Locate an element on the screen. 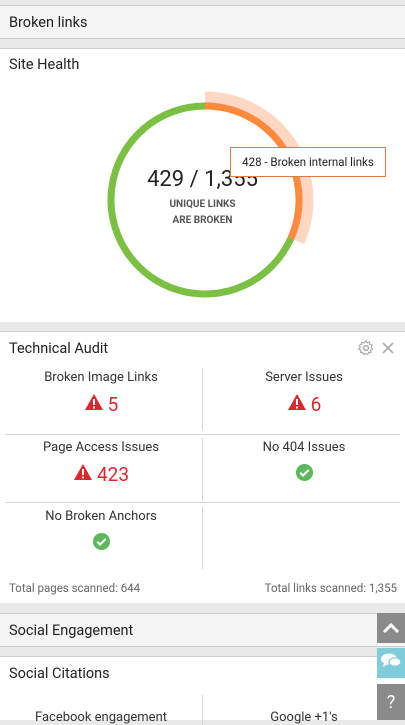  chat-bubbles-icon is located at coordinates (391, 663).